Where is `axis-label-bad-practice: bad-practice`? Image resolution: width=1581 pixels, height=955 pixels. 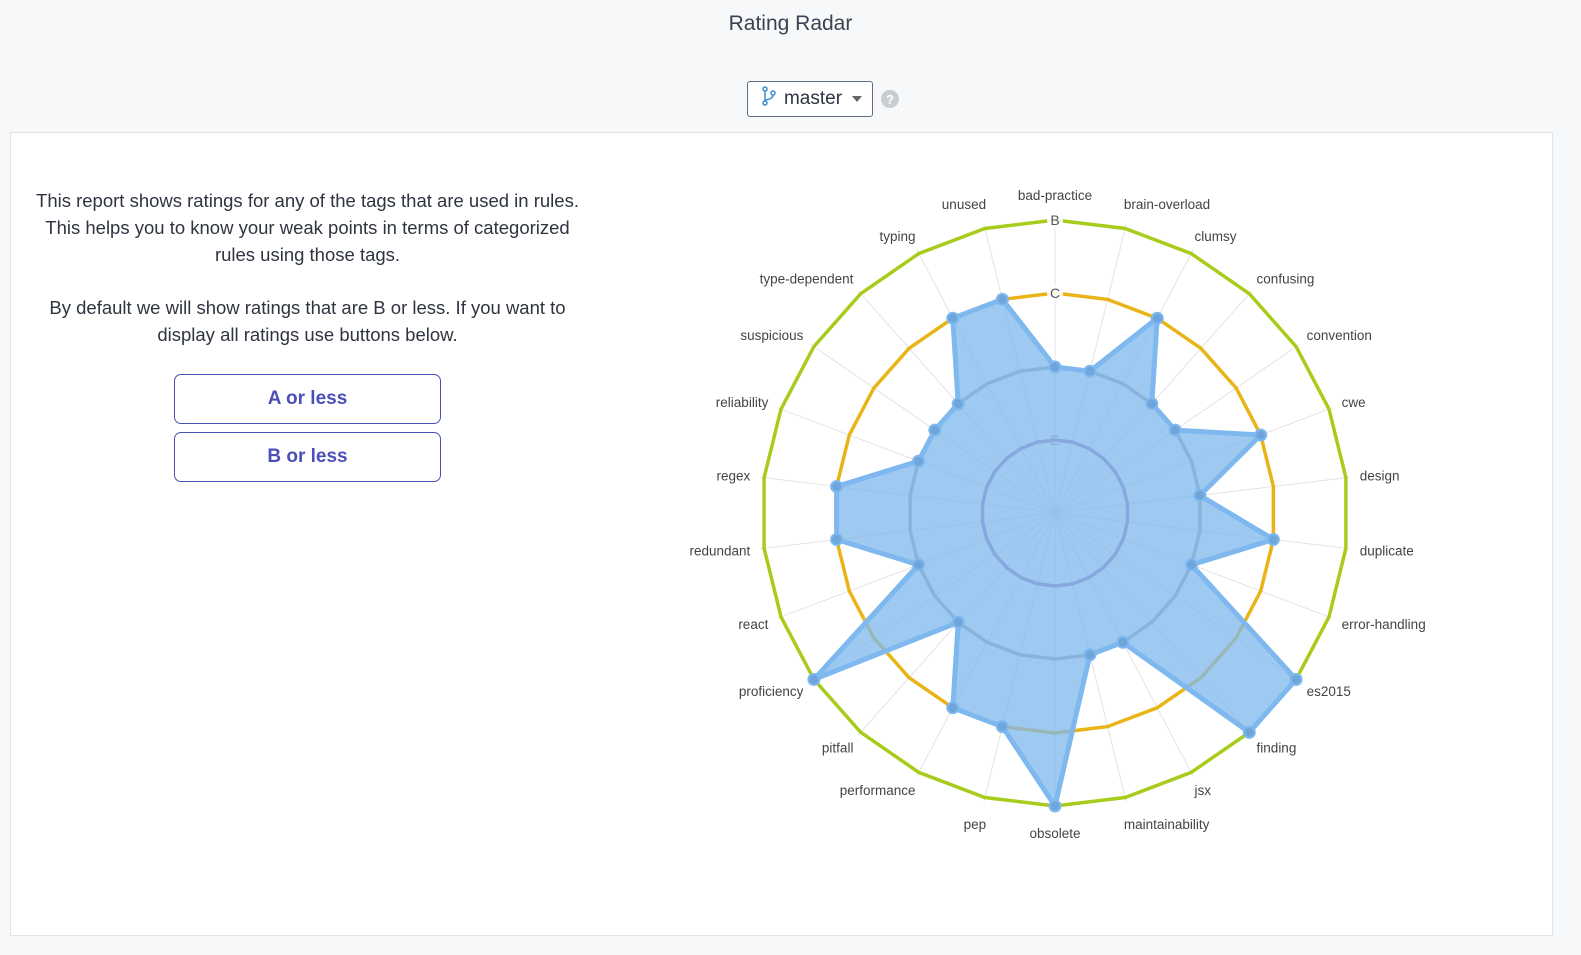 axis-label-bad-practice: bad-practice is located at coordinates (1055, 195).